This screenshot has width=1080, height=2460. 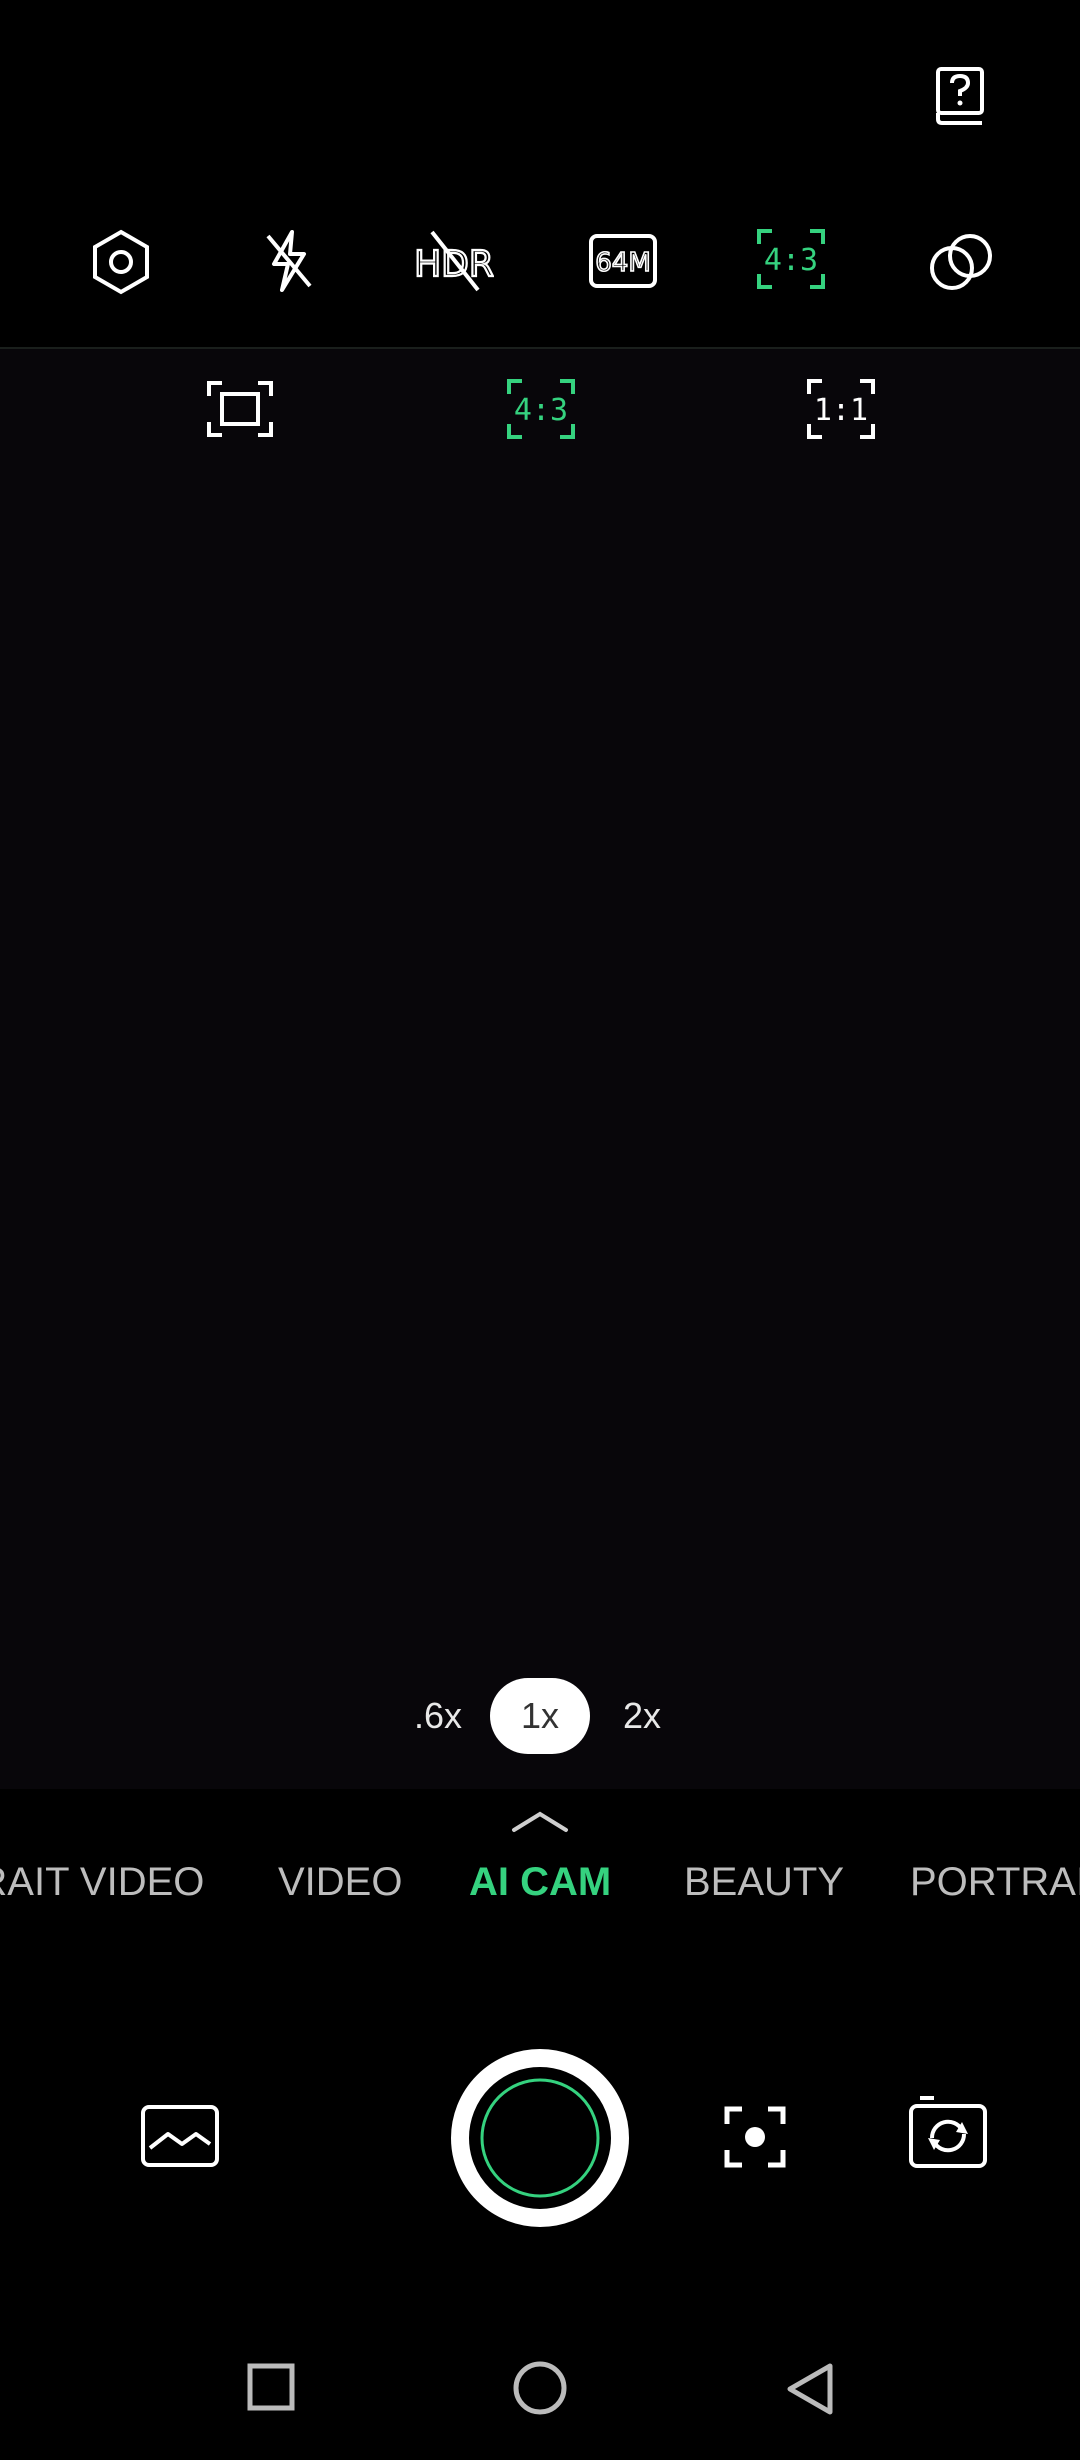 I want to click on shutter-button, so click(x=540, y=2138).